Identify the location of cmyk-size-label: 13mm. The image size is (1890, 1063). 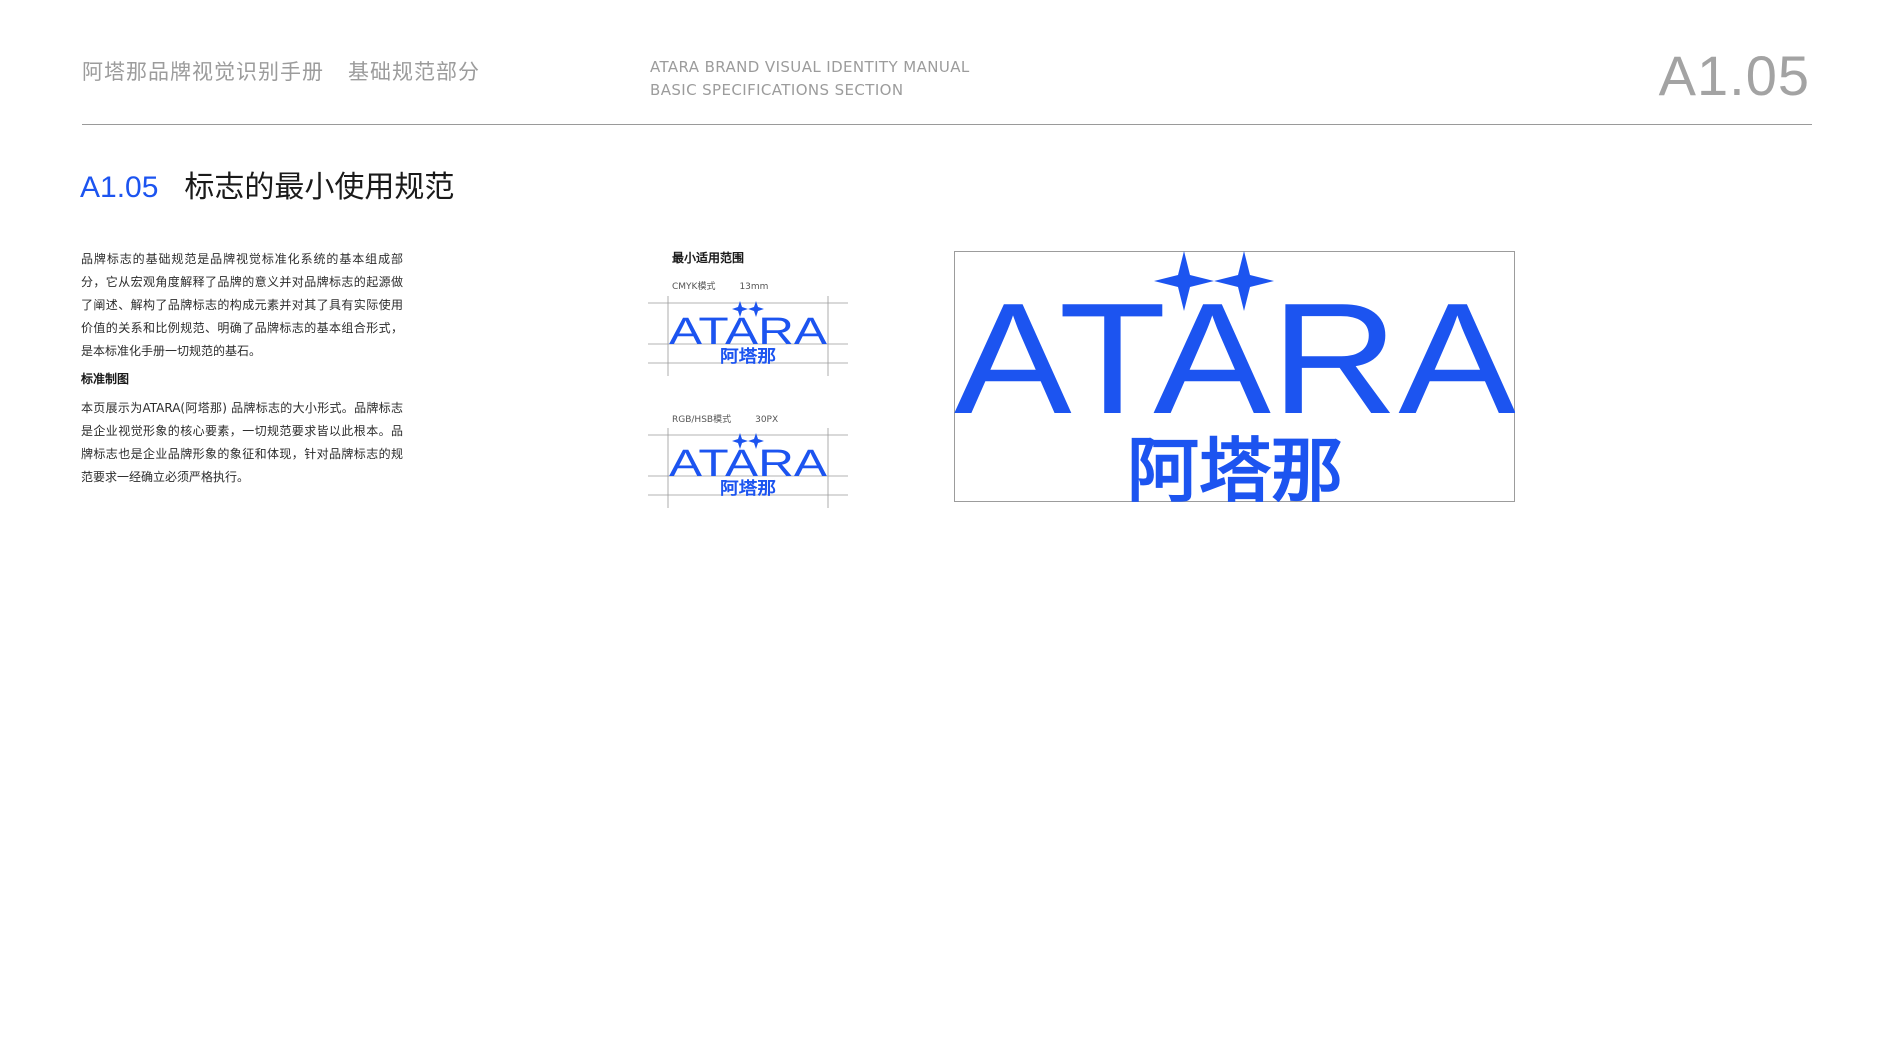
(754, 287).